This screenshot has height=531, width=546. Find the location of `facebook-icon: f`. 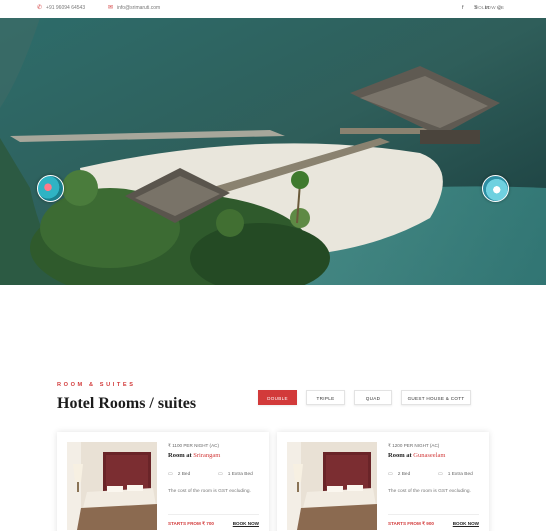

facebook-icon: f is located at coordinates (463, 8).